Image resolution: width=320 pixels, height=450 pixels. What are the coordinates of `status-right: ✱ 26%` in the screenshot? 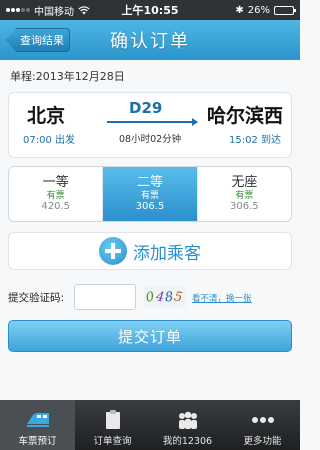 It's located at (265, 10).